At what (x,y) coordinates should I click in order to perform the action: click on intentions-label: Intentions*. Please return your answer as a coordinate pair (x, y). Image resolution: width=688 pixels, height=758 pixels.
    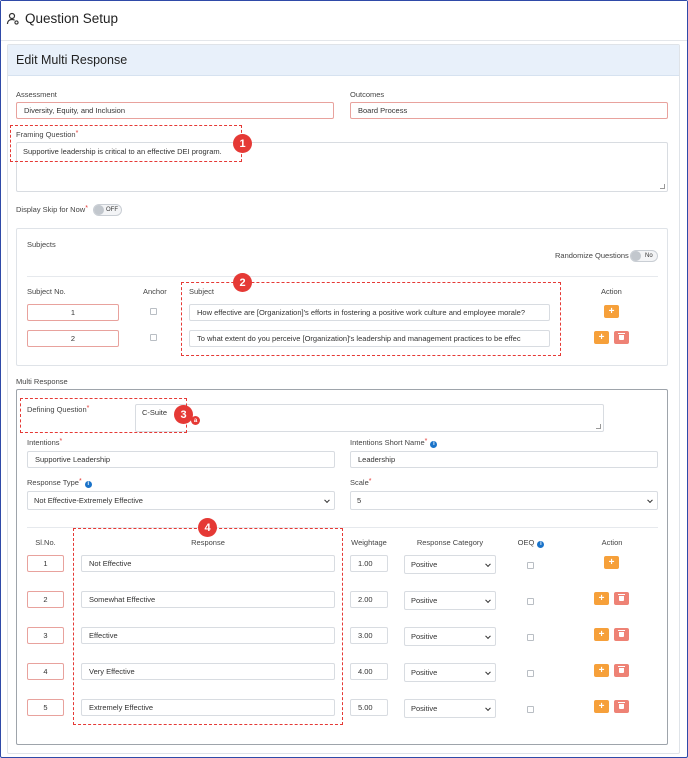
    Looking at the image, I should click on (45, 442).